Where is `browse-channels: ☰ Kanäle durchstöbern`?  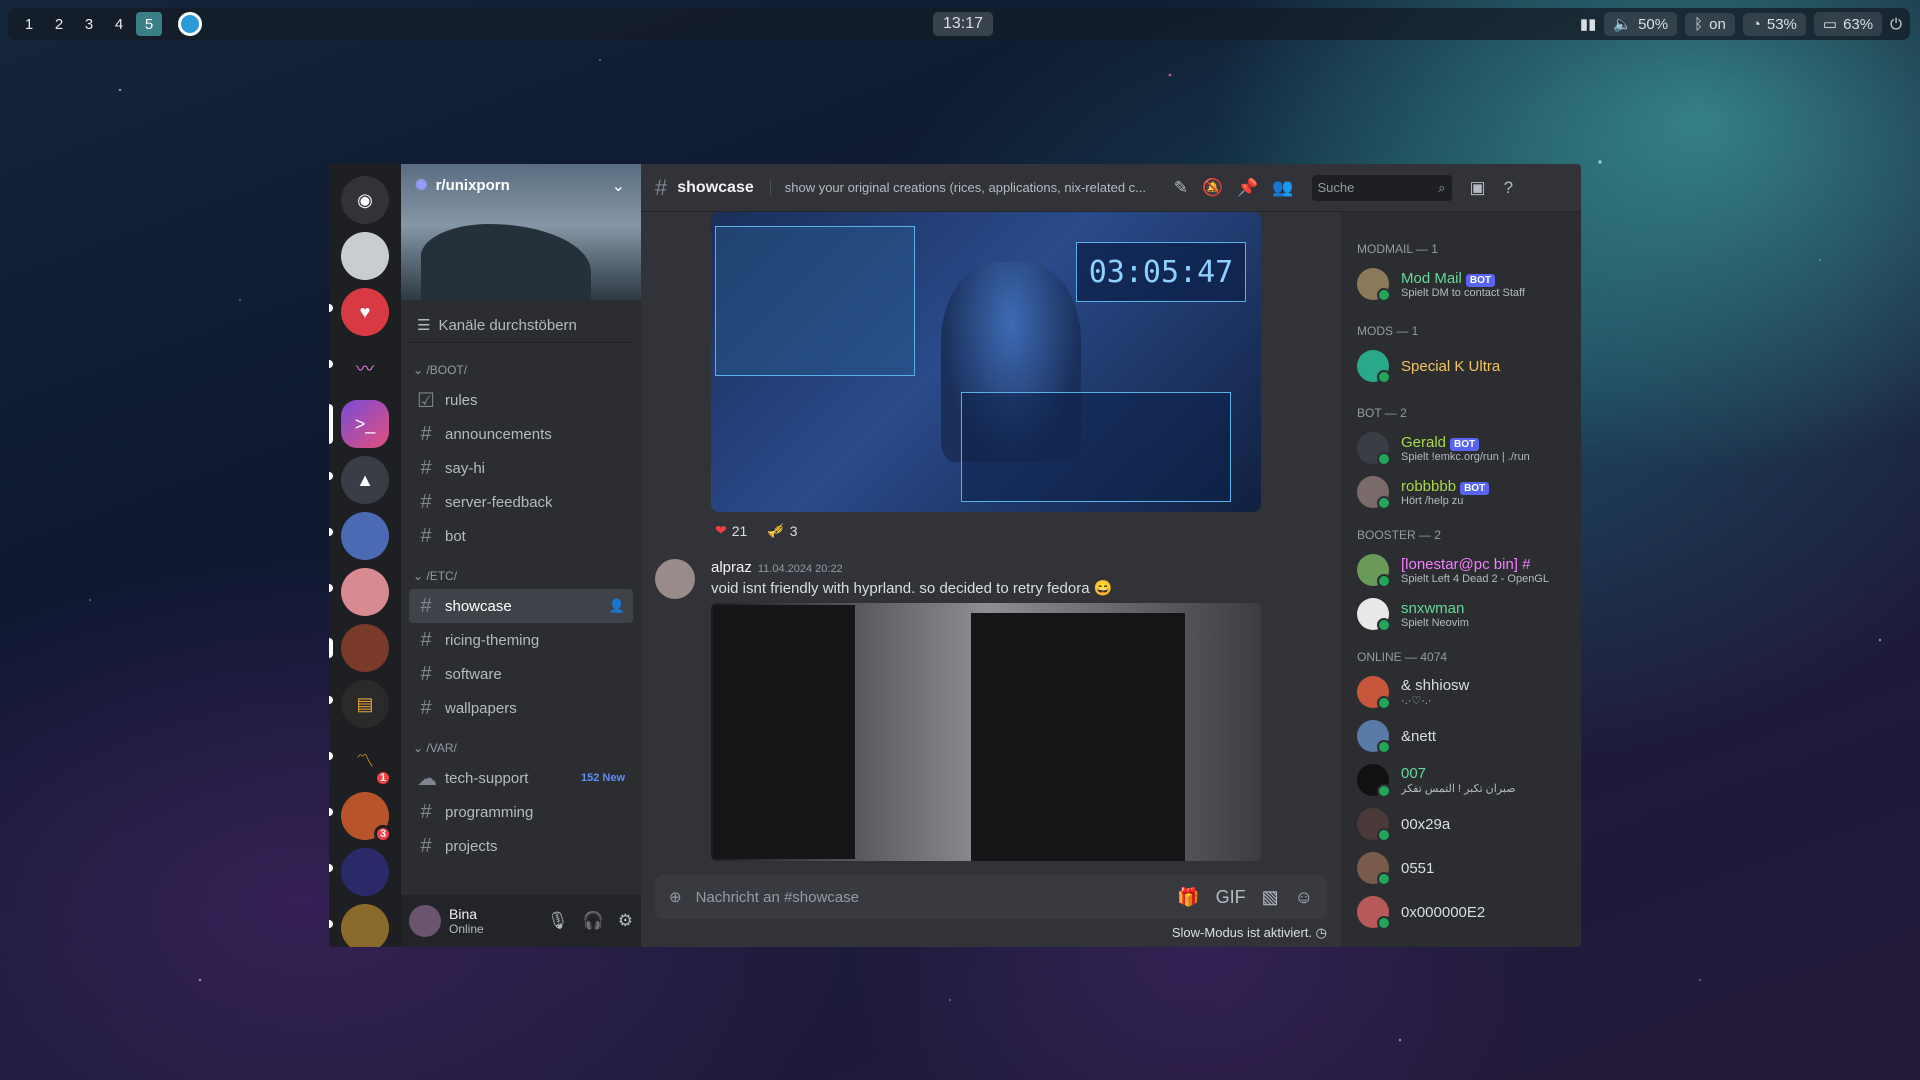 browse-channels: ☰ Kanäle durchstöbern is located at coordinates (521, 325).